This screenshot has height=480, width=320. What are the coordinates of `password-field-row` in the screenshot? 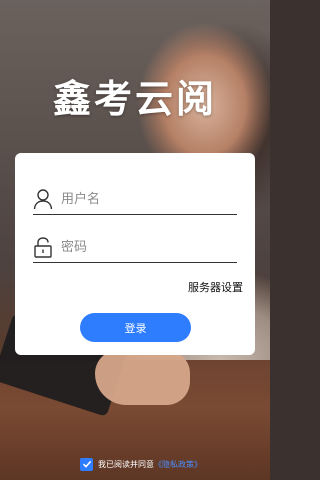 It's located at (135, 248).